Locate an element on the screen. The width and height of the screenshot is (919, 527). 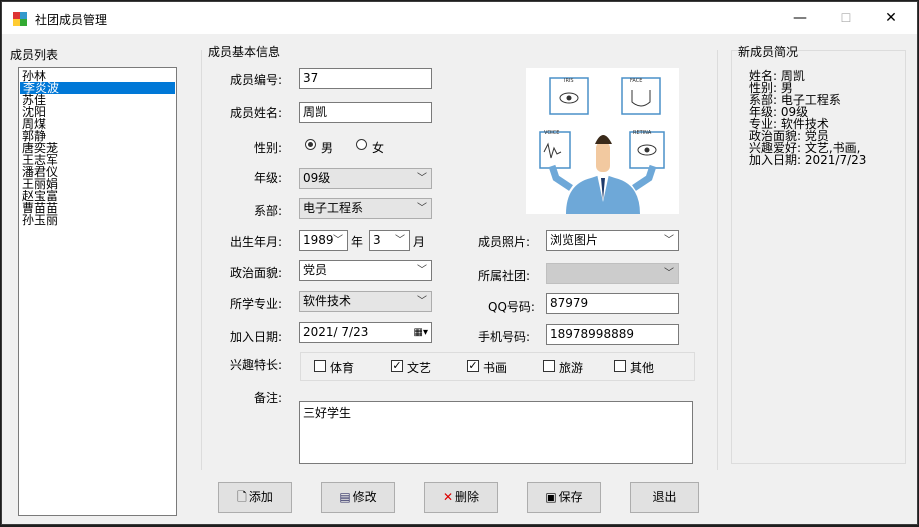
dept-select-value: 电子工程系 is located at coordinates (333, 208).